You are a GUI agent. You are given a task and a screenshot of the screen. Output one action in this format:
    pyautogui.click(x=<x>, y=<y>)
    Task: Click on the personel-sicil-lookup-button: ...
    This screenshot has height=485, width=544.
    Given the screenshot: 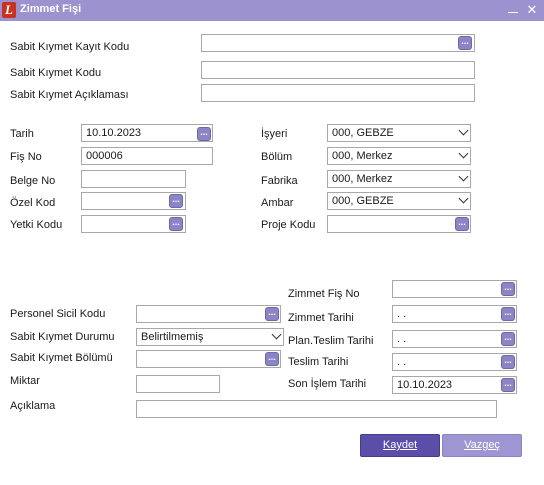 What is the action you would take?
    pyautogui.click(x=272, y=314)
    